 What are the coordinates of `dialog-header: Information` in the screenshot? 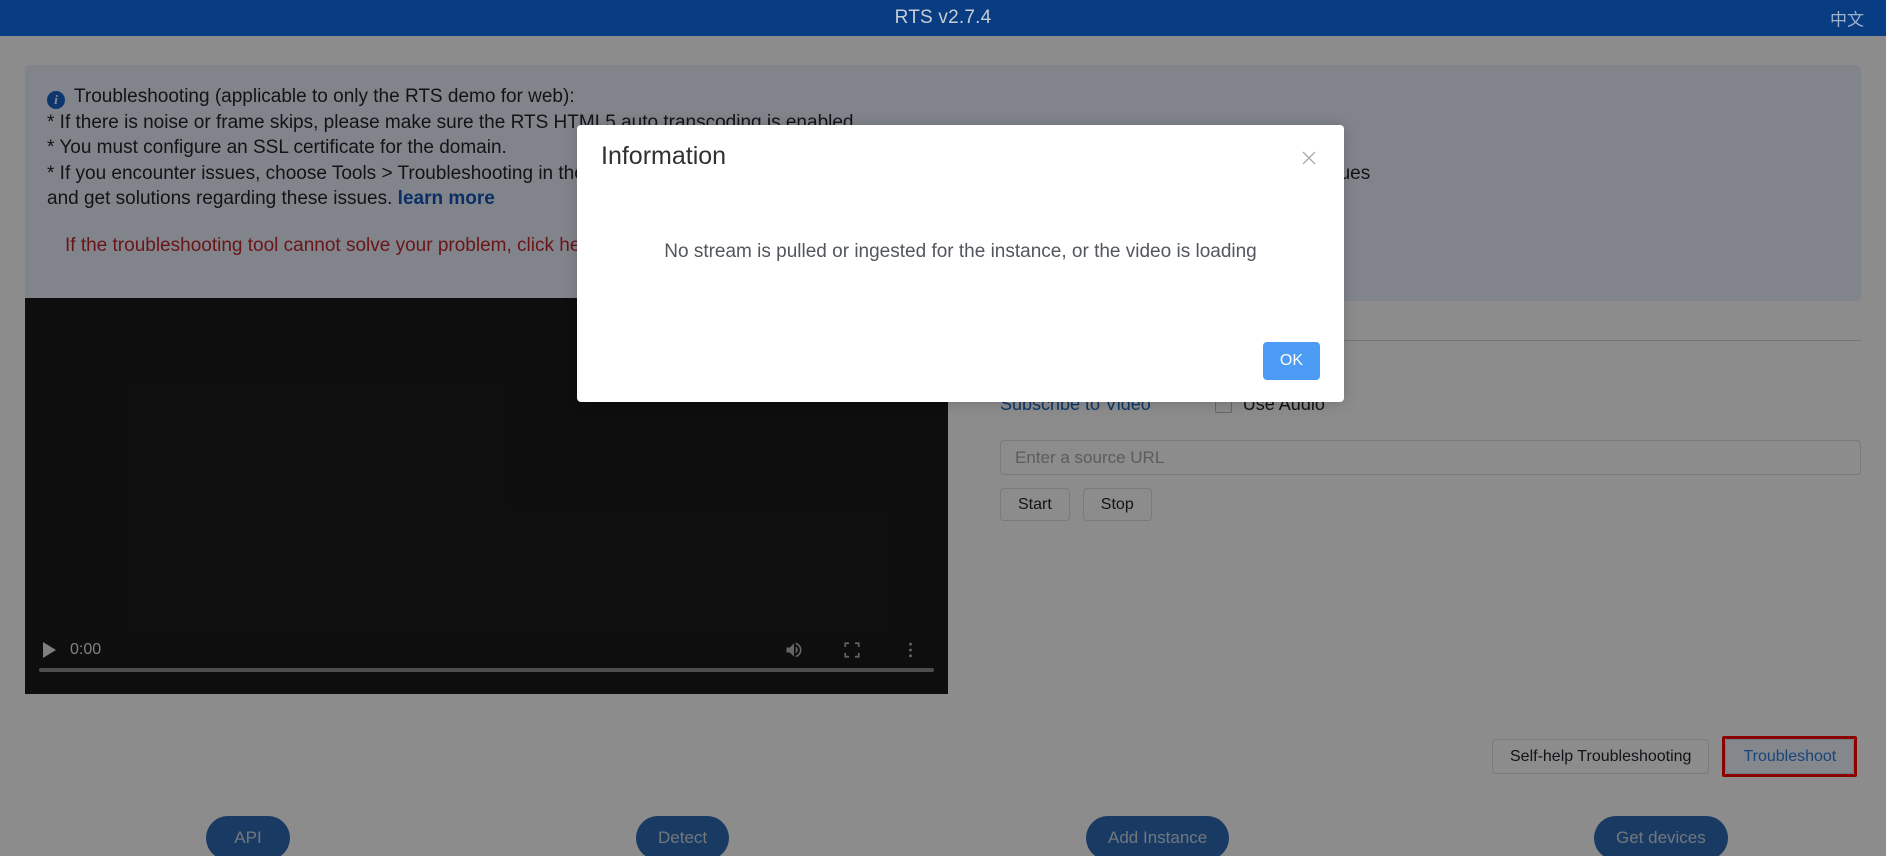 It's located at (960, 156).